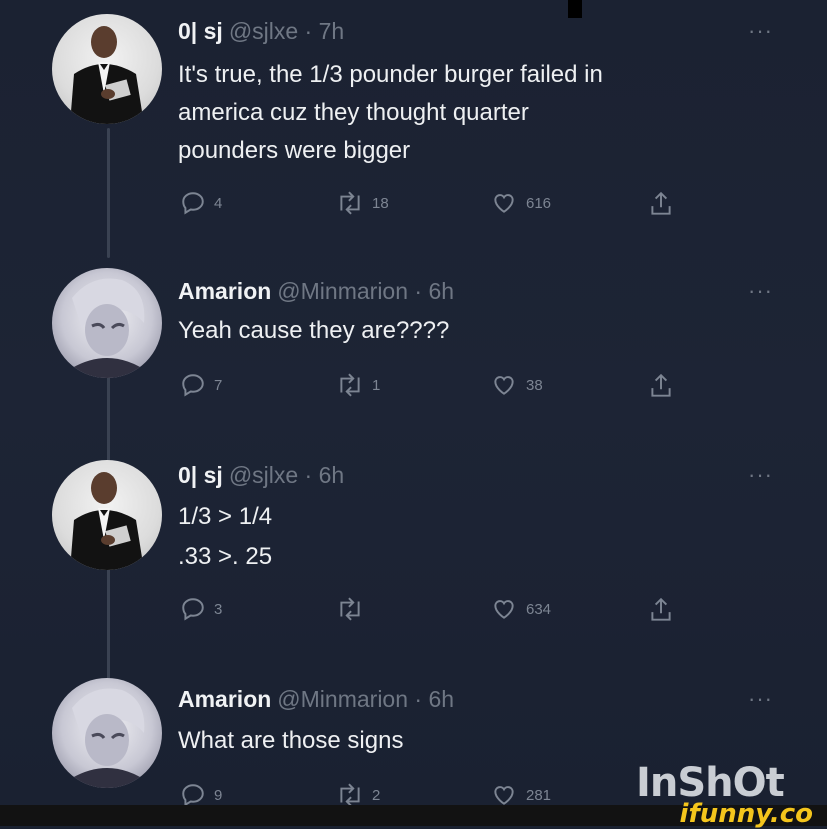 The image size is (827, 829). Describe the element at coordinates (534, 385) in the screenshot. I see `like-count: 38` at that location.